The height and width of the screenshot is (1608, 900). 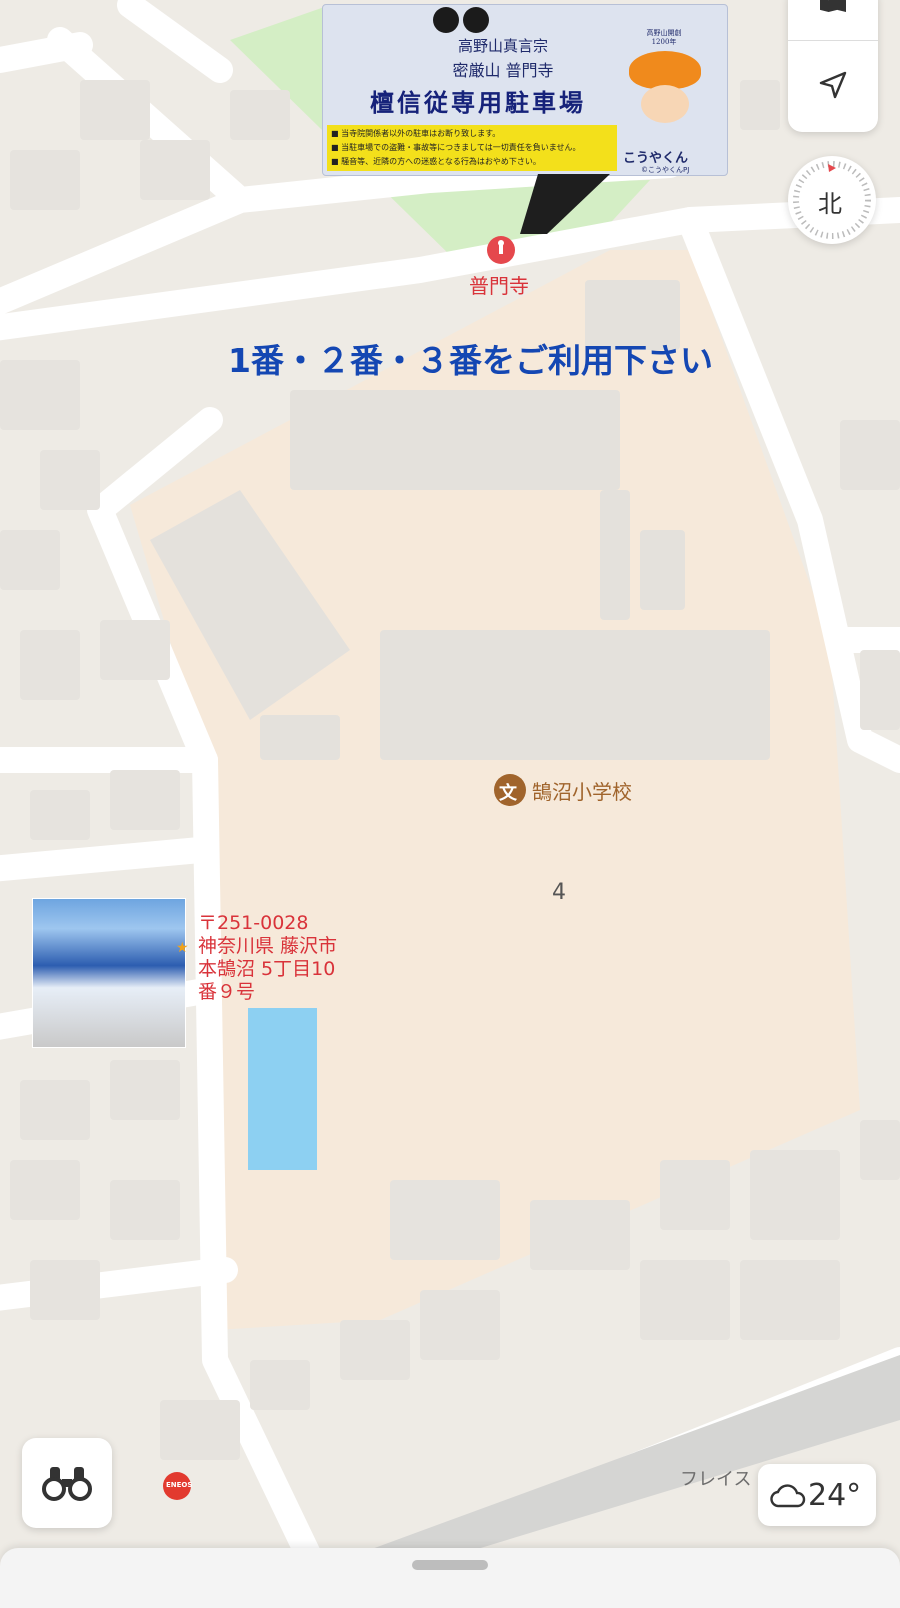 What do you see at coordinates (830, 204) in the screenshot?
I see `compass-north-label: 北` at bounding box center [830, 204].